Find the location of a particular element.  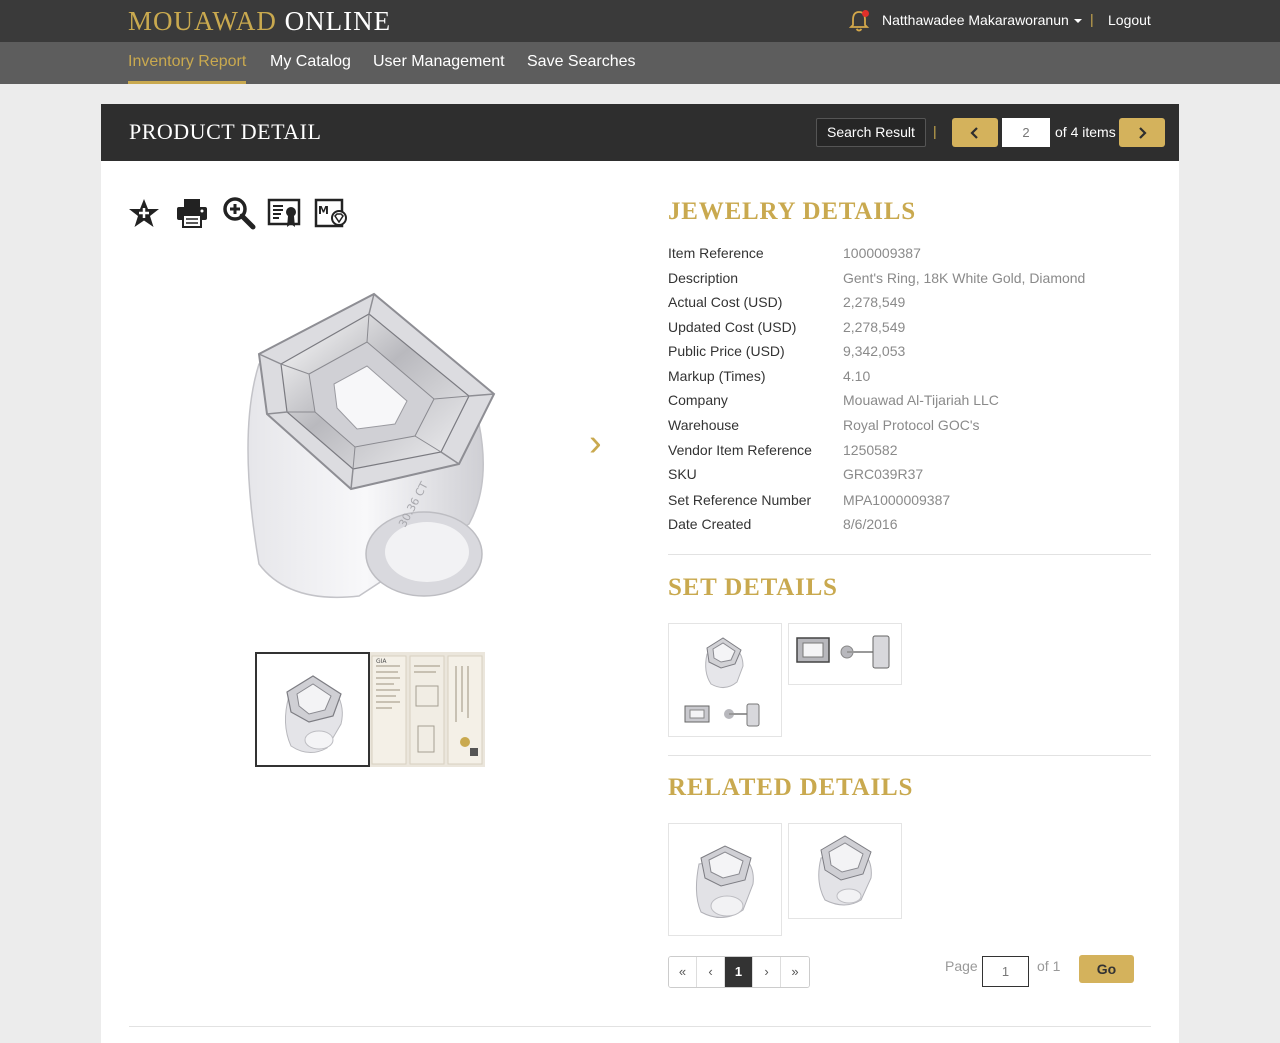

detail-label: Company is located at coordinates (698, 400).